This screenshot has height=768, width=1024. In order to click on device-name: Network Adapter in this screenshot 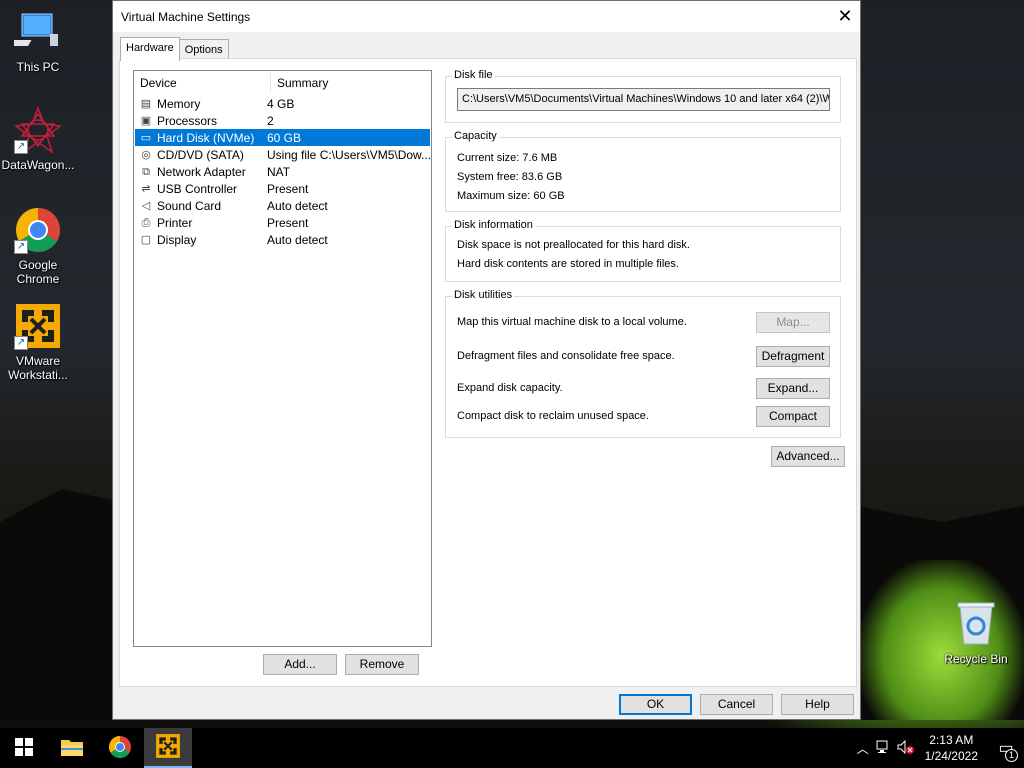, I will do `click(201, 171)`.